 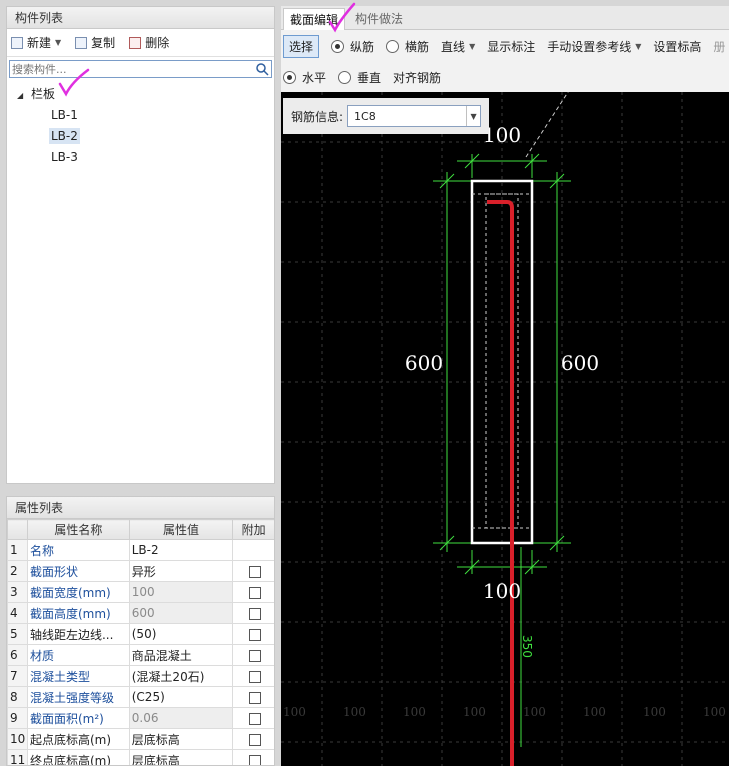 What do you see at coordinates (17, 676) in the screenshot?
I see `property-index: 7` at bounding box center [17, 676].